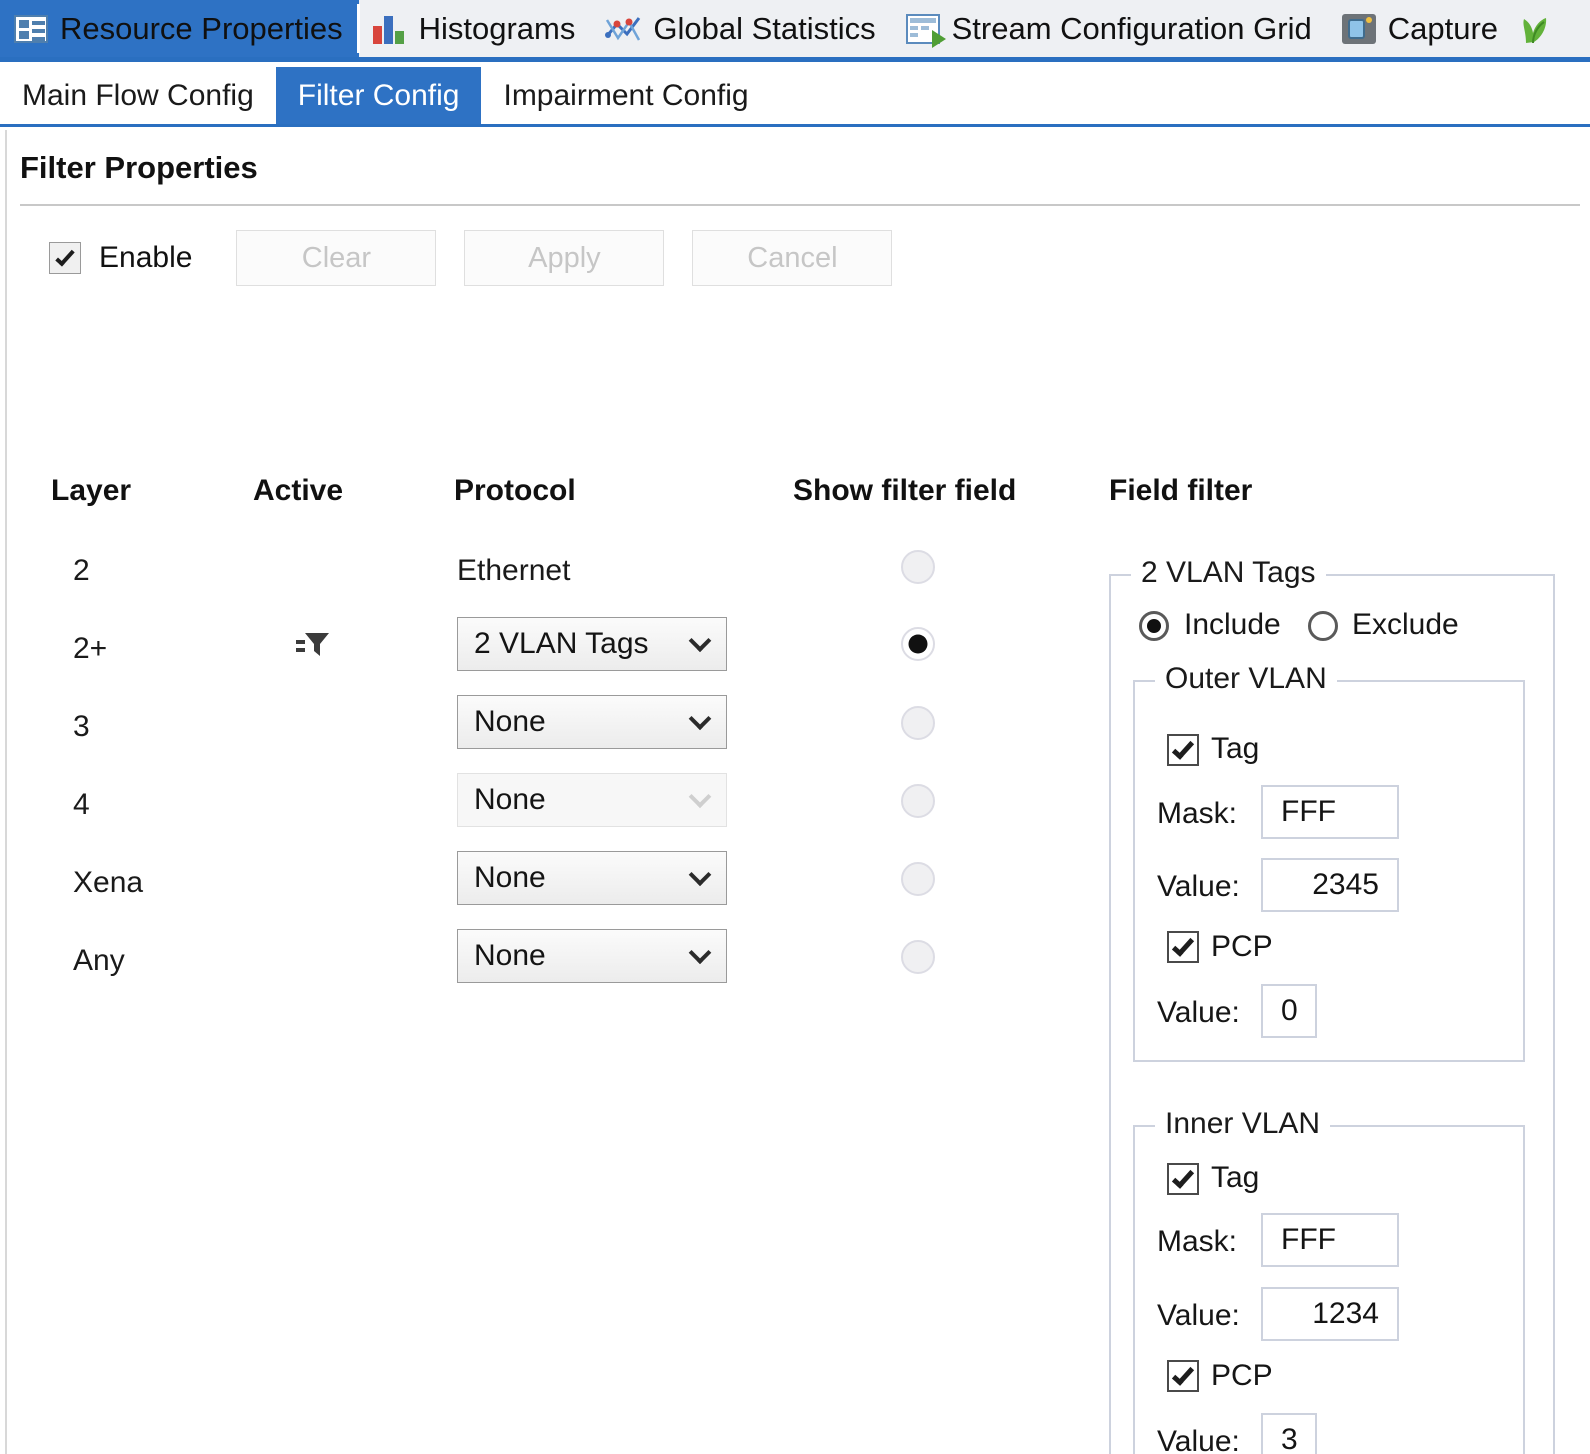  I want to click on tab-histograms: Histograms, so click(475, 28).